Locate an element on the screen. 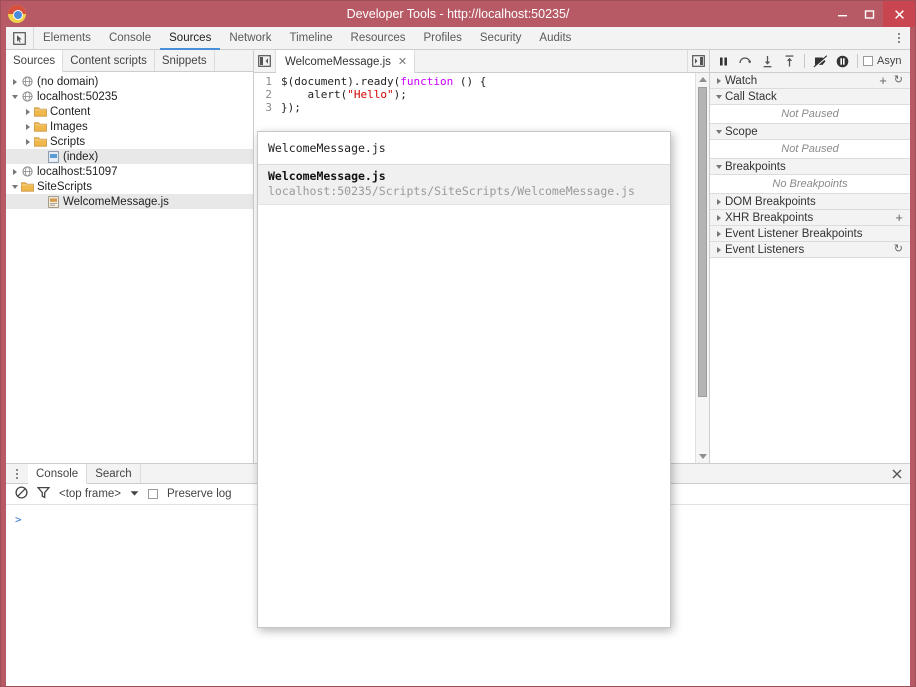  tab-elements: Elements is located at coordinates (67, 38).